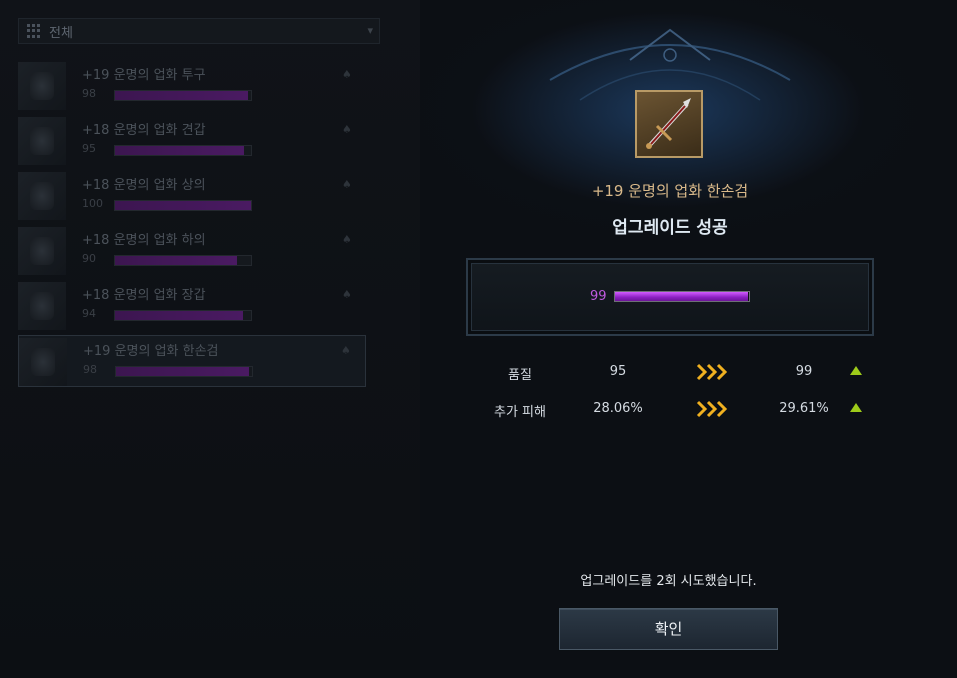 The image size is (957, 678). What do you see at coordinates (144, 185) in the screenshot?
I see `list-item-name: +18 운명의 업화 상의` at bounding box center [144, 185].